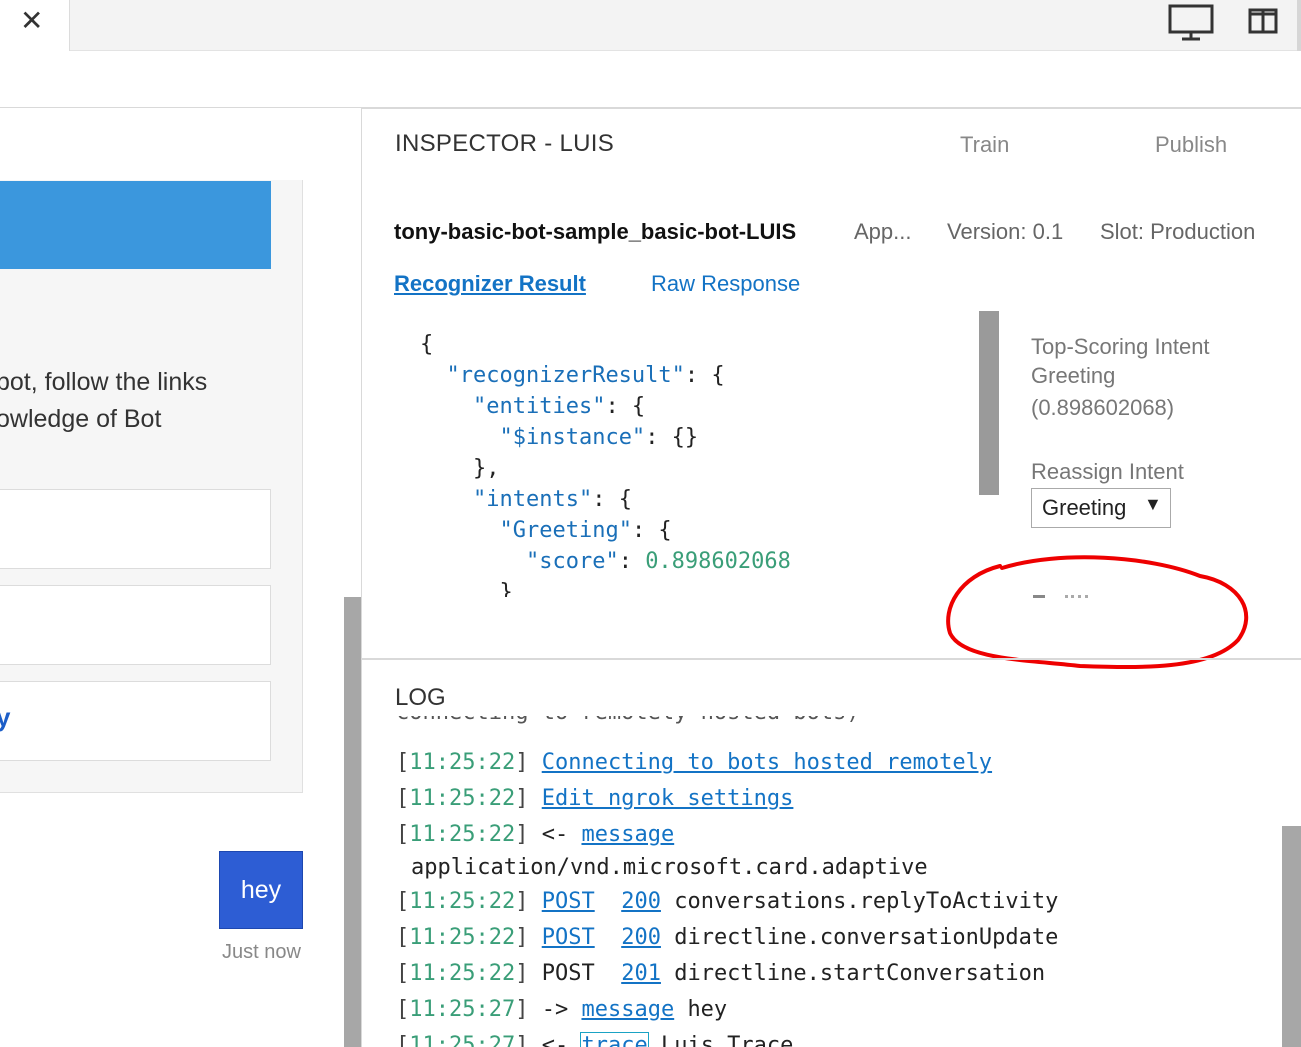  Describe the element at coordinates (989, 403) in the screenshot. I see `json-scrollbar` at that location.